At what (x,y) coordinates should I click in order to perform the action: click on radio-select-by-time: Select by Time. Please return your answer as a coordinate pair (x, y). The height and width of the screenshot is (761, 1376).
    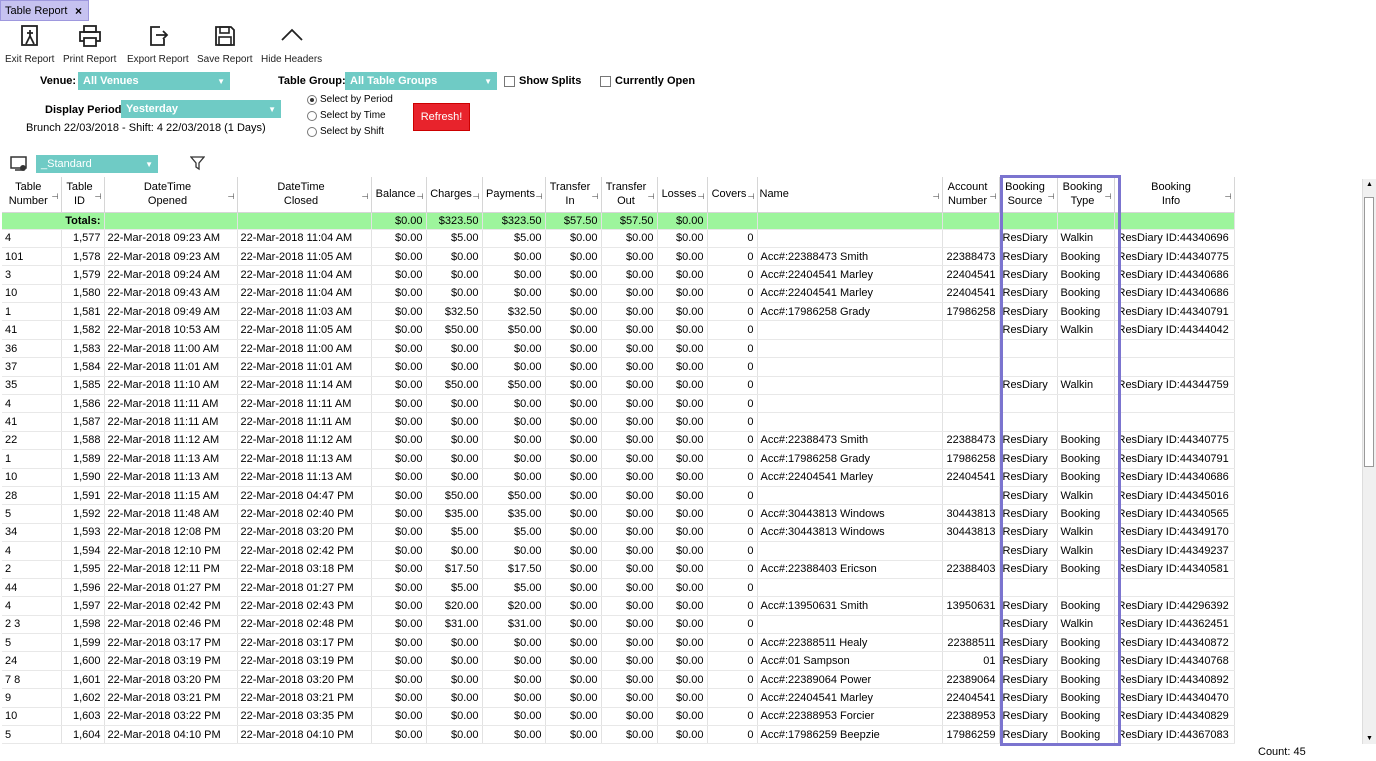
    Looking at the image, I should click on (346, 115).